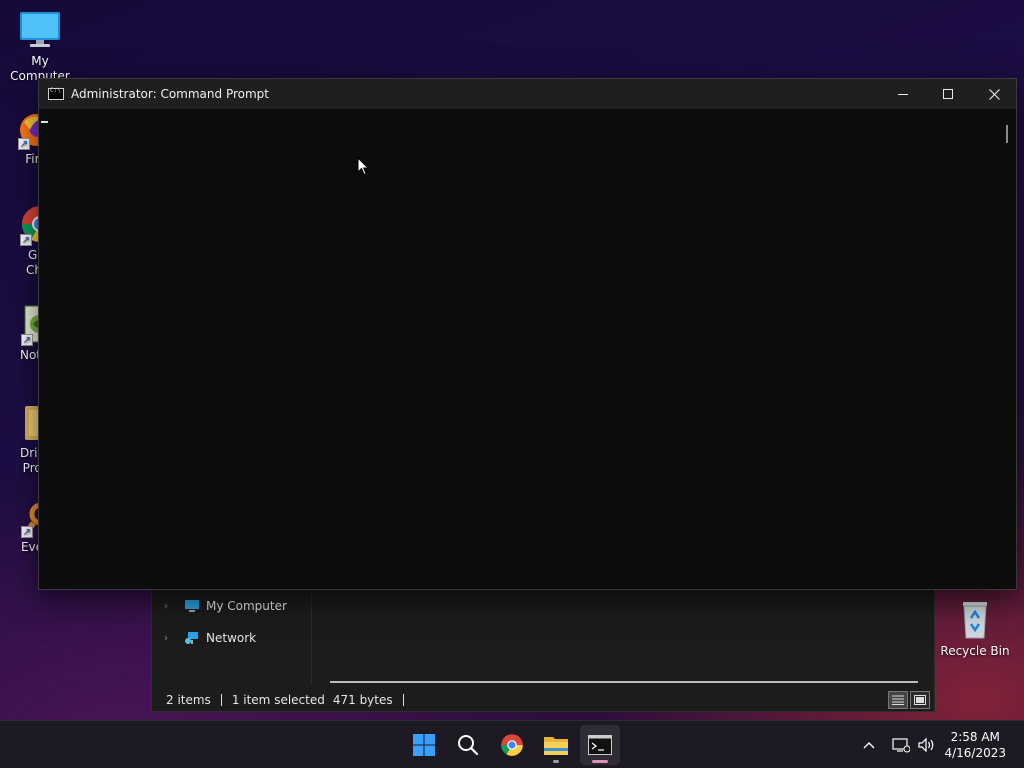 This screenshot has height=768, width=1024. I want to click on minimize-button, so click(903, 94).